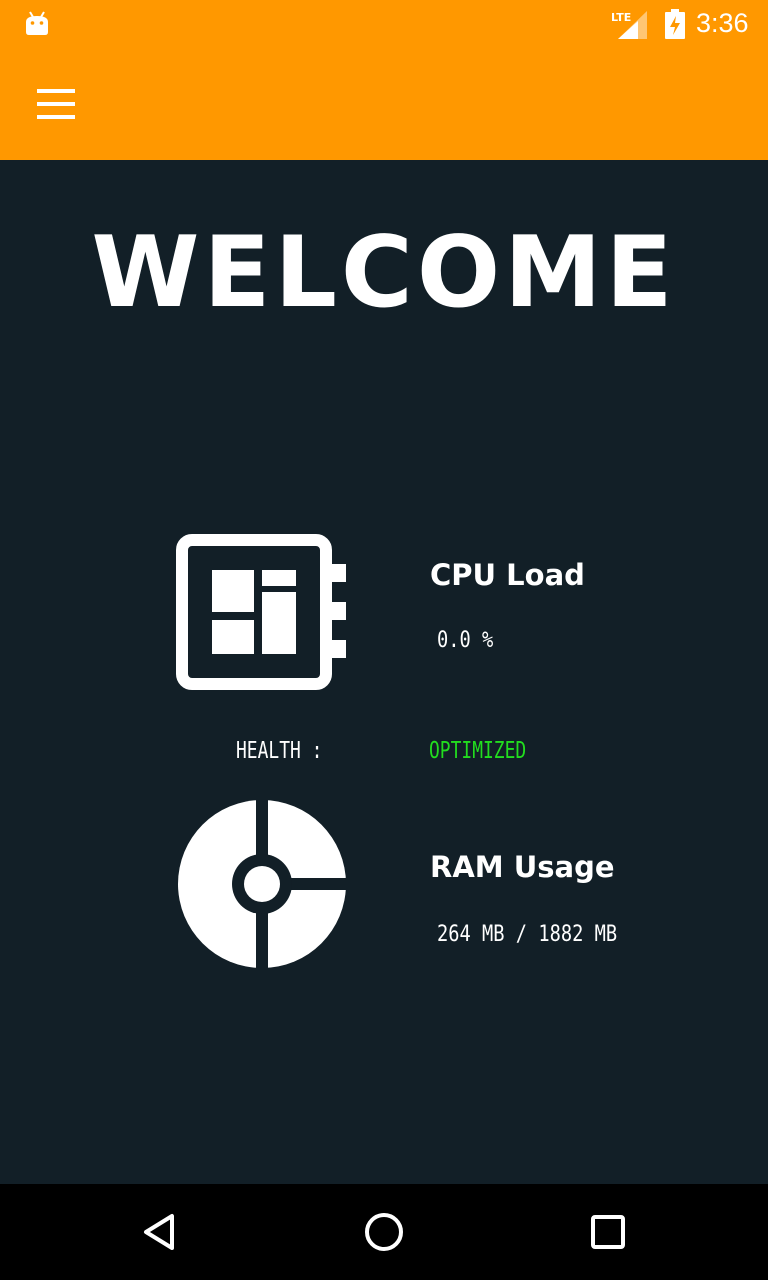 The image size is (768, 1280). Describe the element at coordinates (629, 25) in the screenshot. I see `lte-signal-icon: LTE` at that location.